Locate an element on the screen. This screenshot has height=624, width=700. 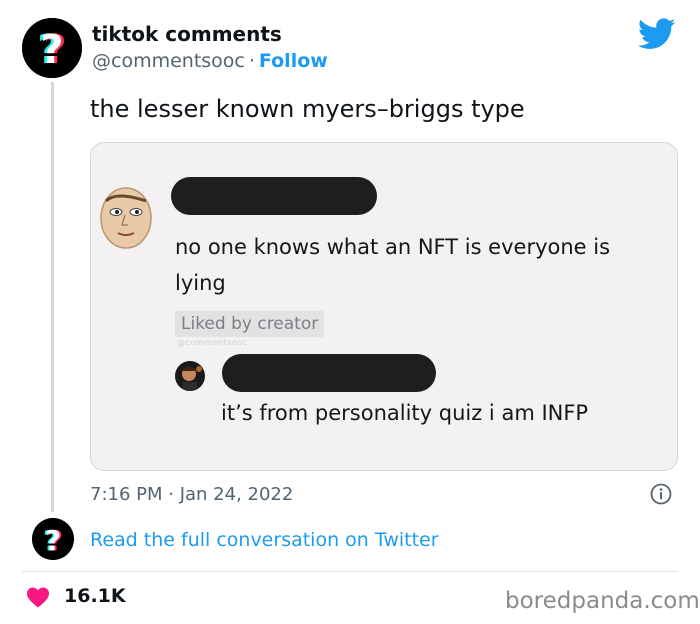
source-credit: boredpanda.com is located at coordinates (602, 601).